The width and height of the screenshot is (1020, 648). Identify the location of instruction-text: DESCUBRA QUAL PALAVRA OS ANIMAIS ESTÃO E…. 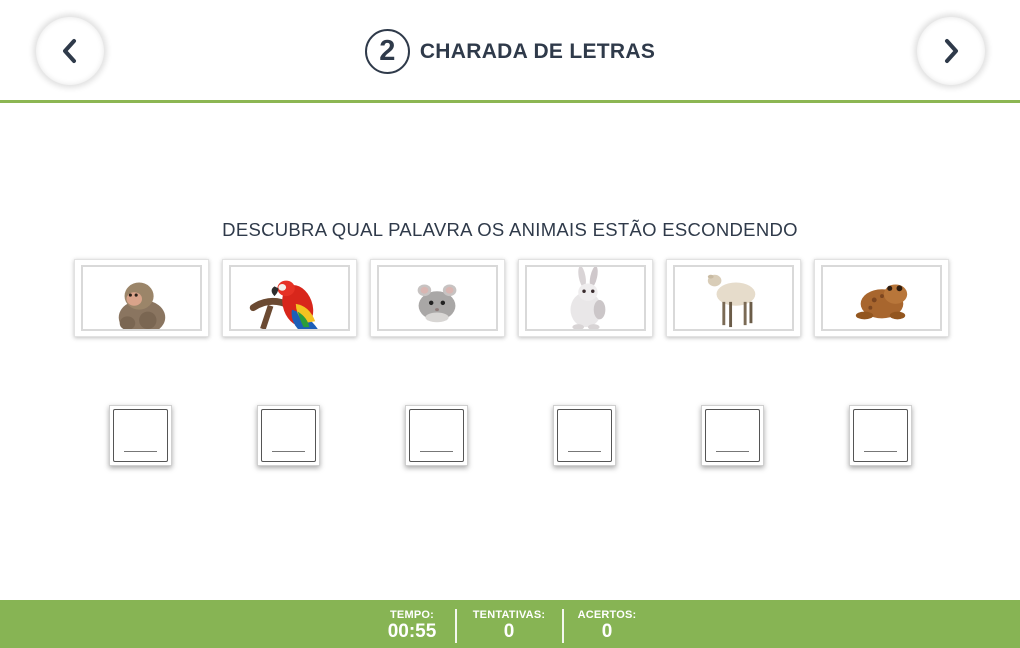
(510, 229).